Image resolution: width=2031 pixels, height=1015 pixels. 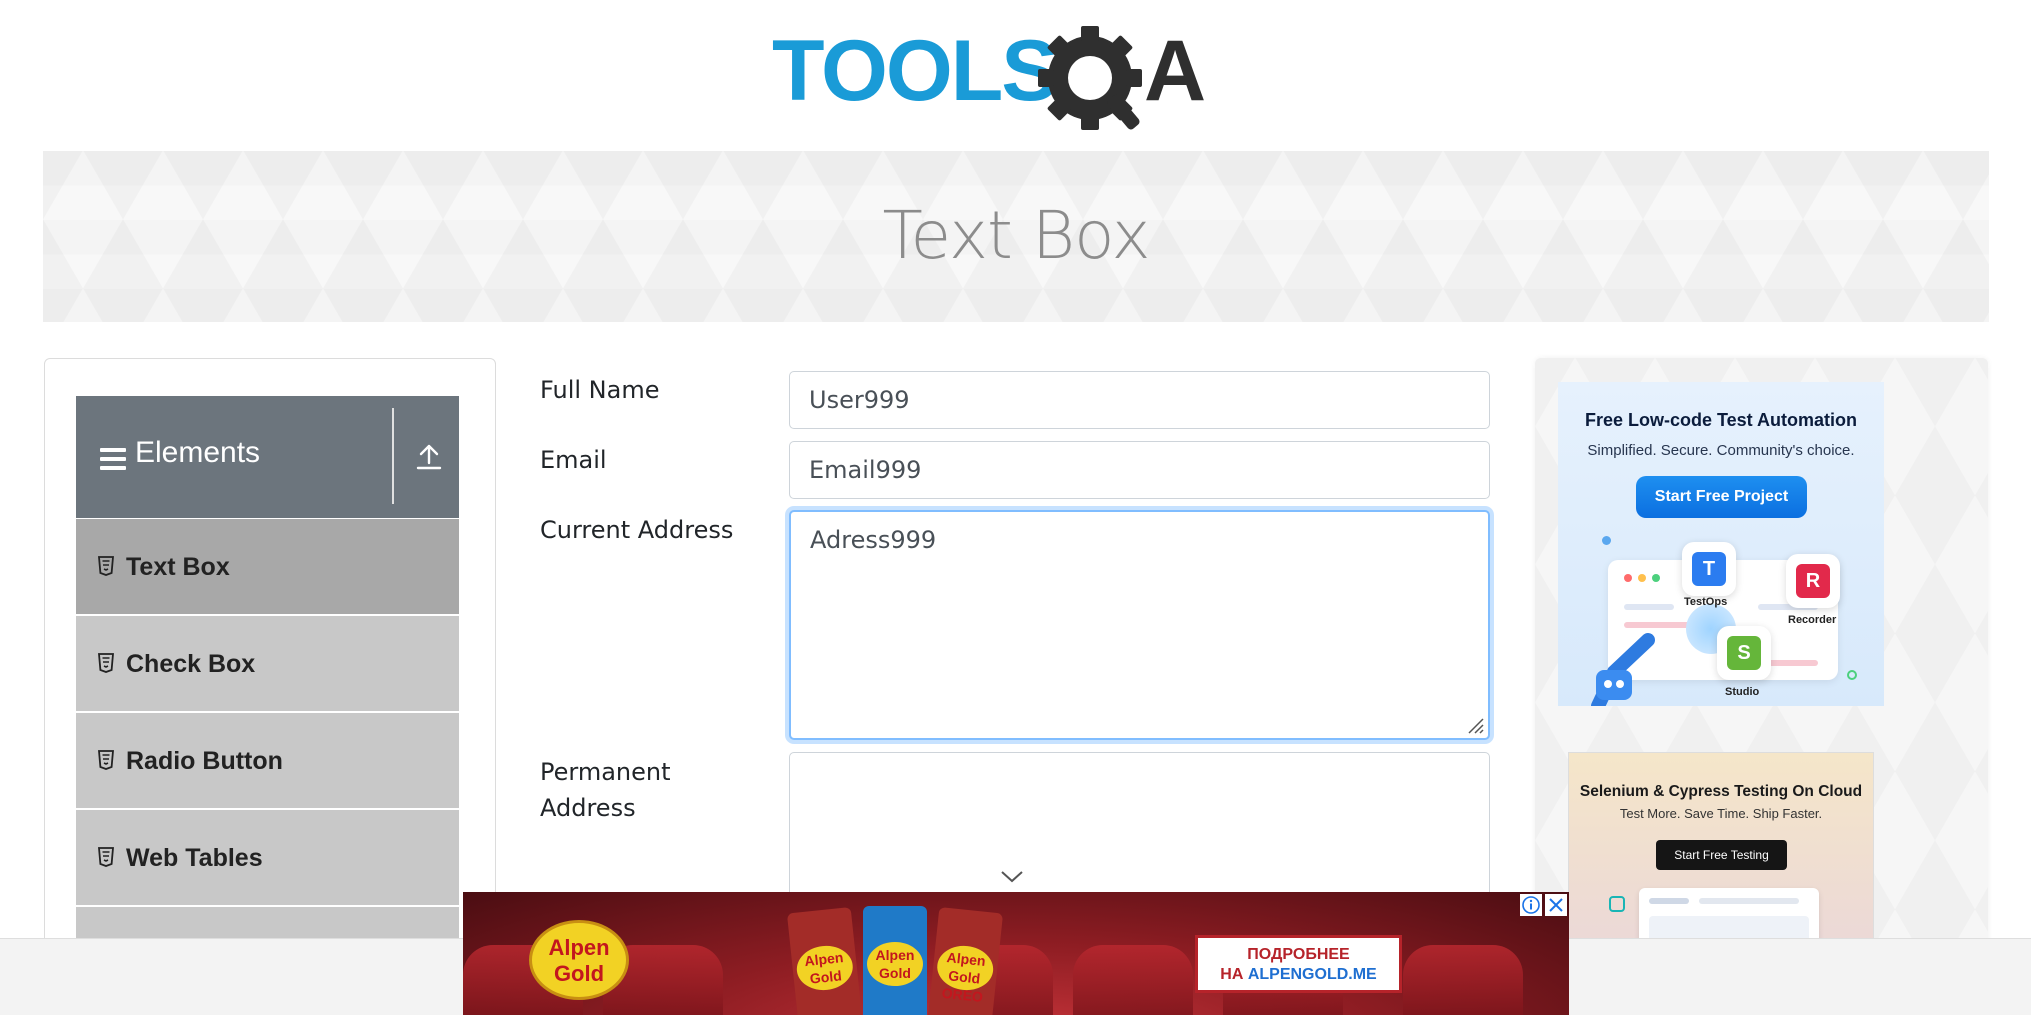 I want to click on lambdatest-logo-icon, so click(x=1617, y=904).